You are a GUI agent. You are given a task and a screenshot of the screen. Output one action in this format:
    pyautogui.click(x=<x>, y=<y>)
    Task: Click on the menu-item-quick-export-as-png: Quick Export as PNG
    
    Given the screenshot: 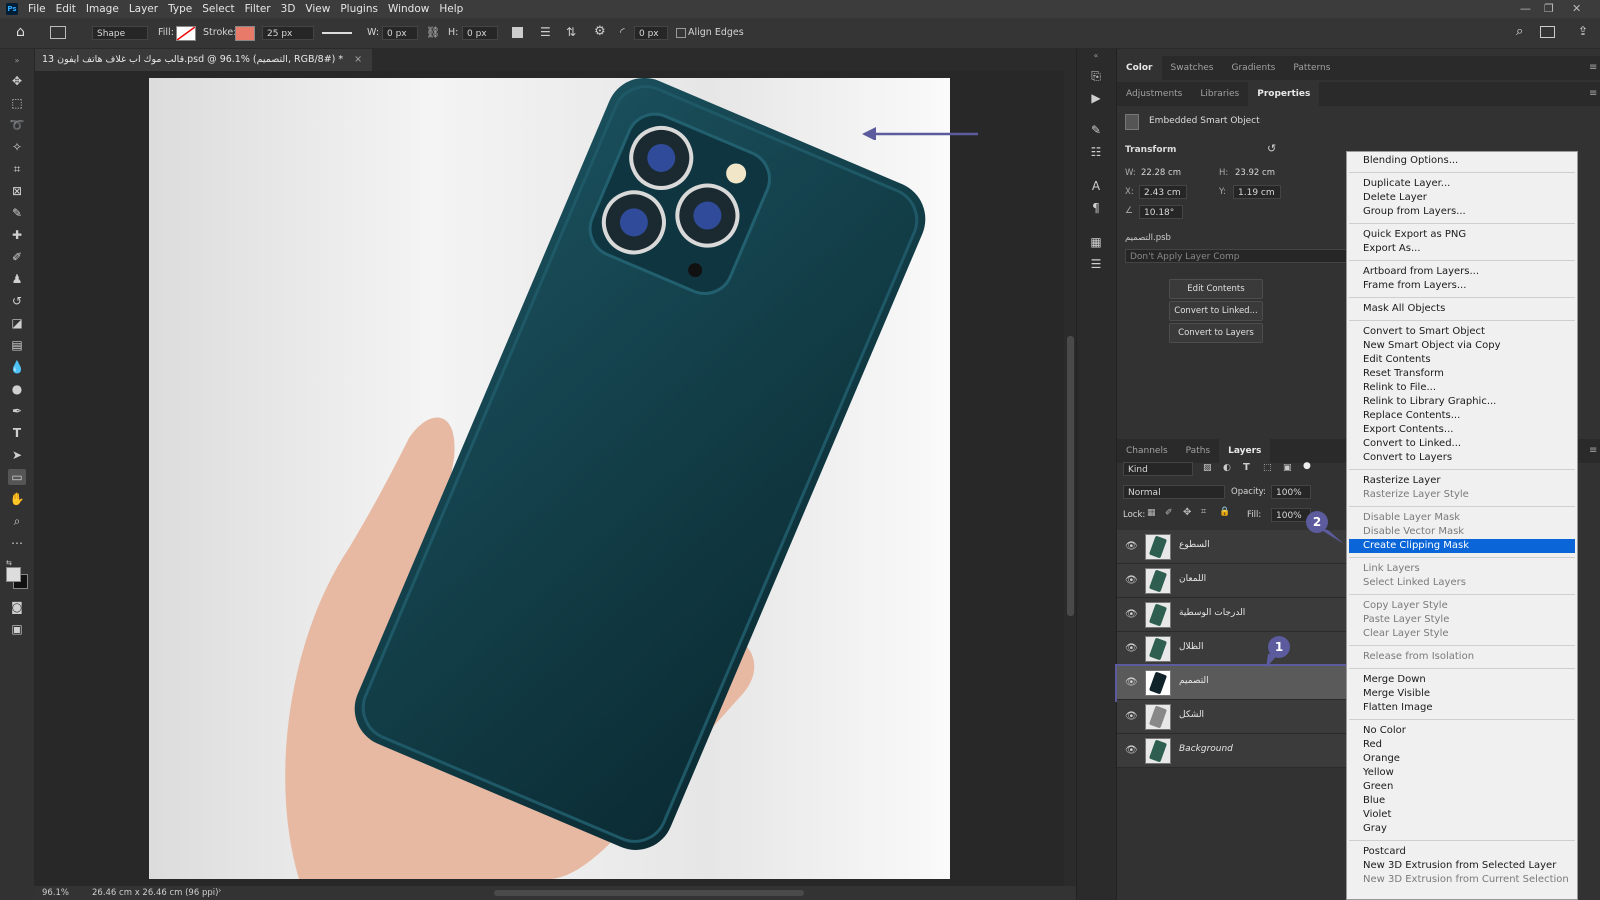 What is the action you would take?
    pyautogui.click(x=1414, y=235)
    